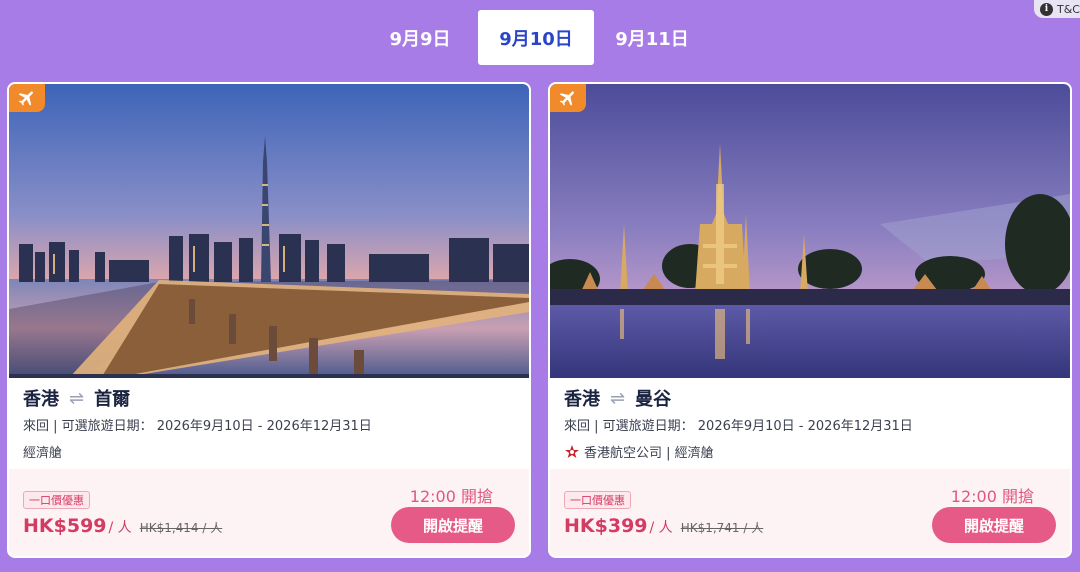  I want to click on price: HK$599, so click(65, 526).